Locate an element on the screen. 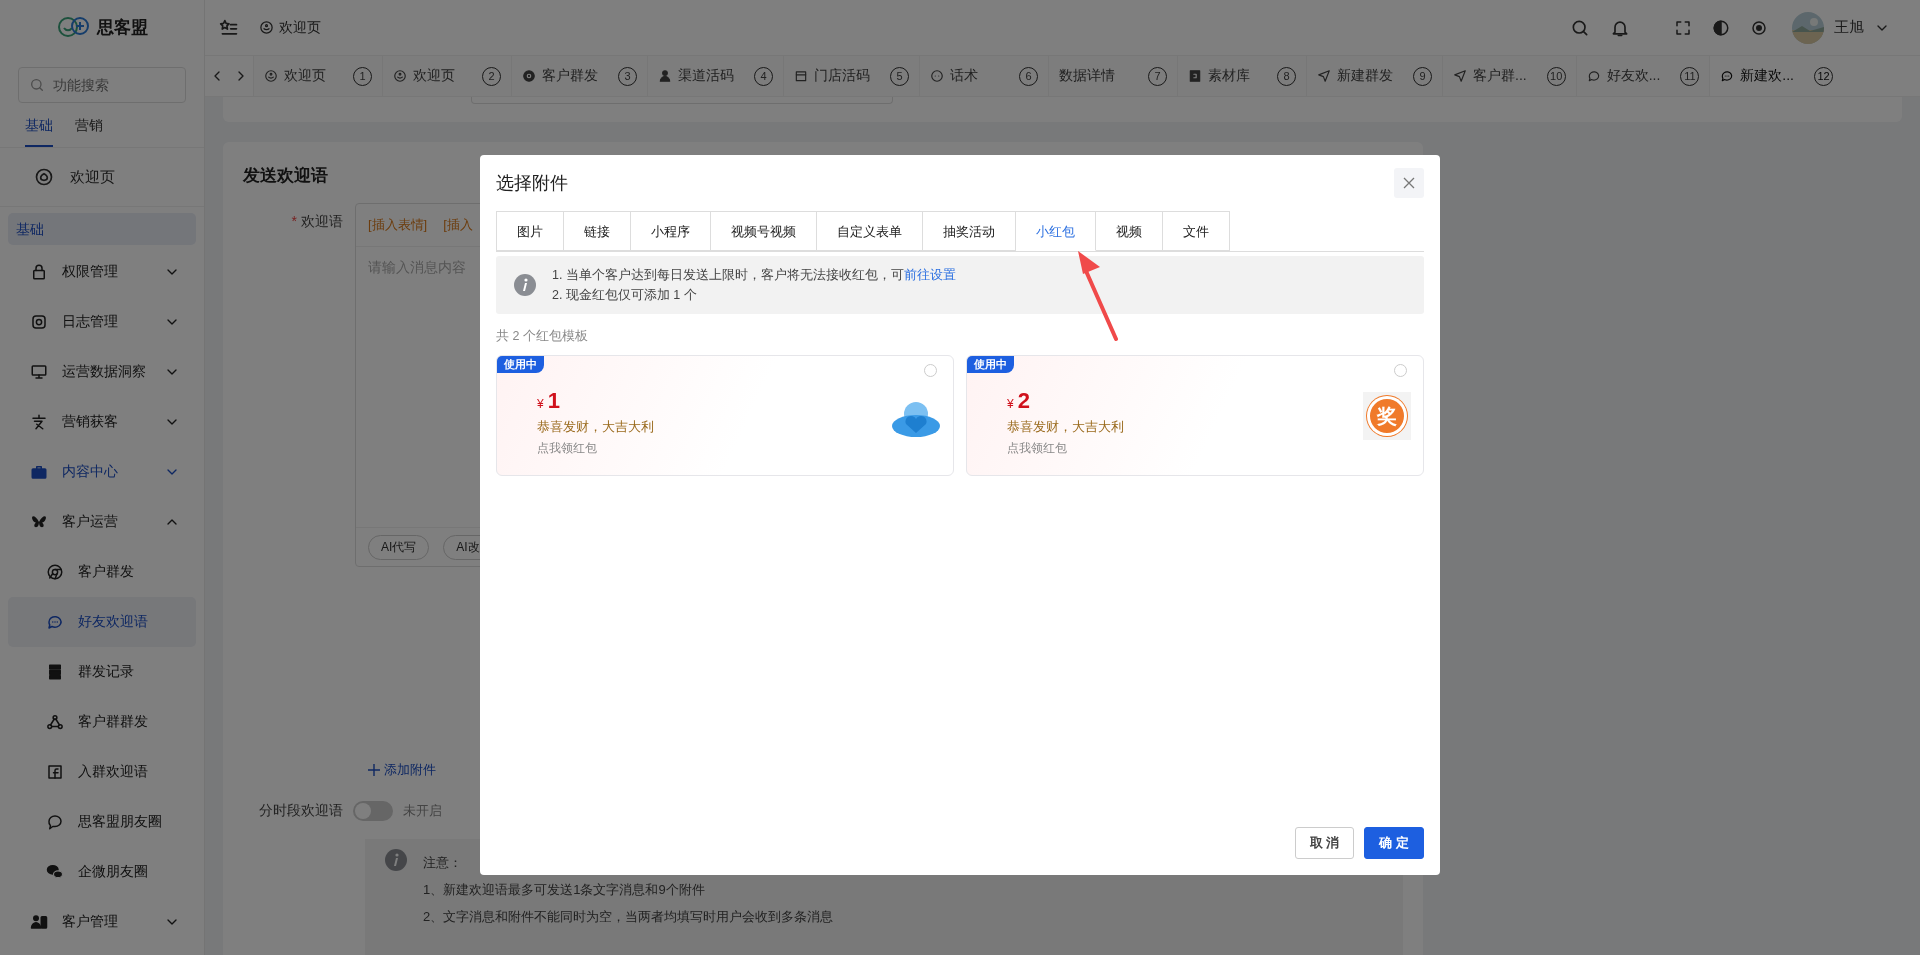  submenu-item: 企微朋友圈 is located at coordinates (102, 872).